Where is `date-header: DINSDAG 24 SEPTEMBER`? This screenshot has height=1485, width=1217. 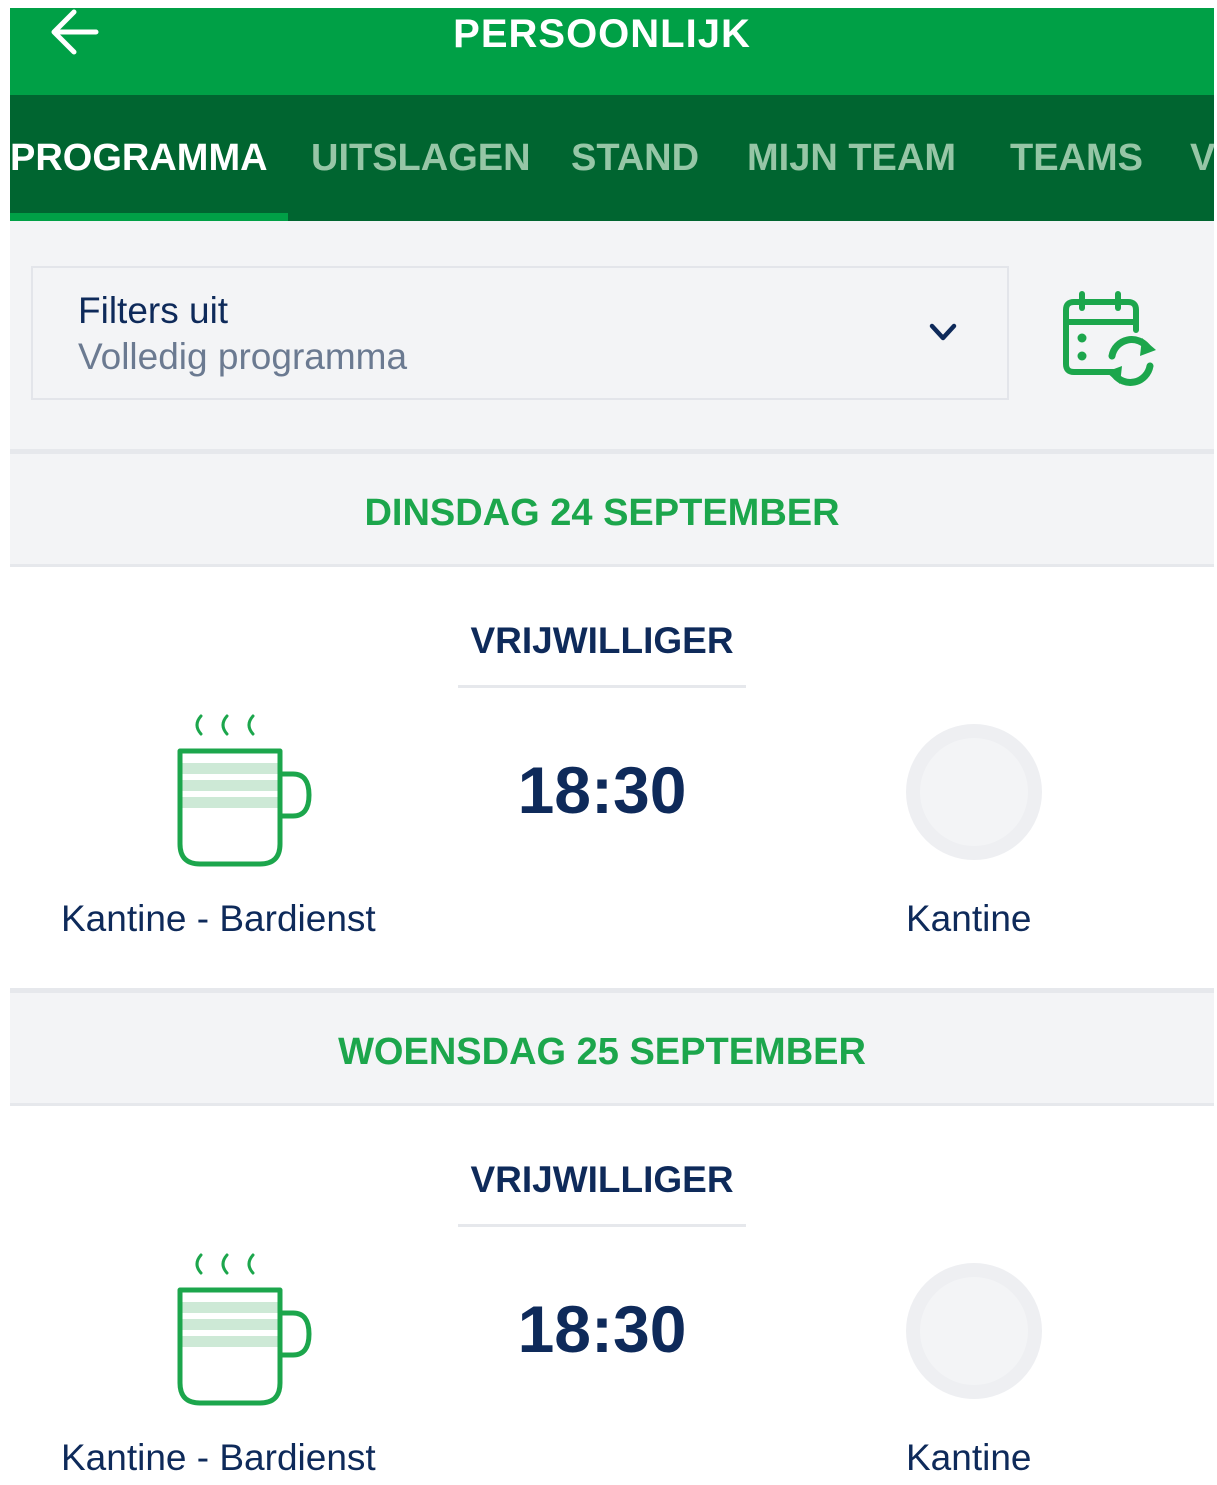
date-header: DINSDAG 24 SEPTEMBER is located at coordinates (612, 508).